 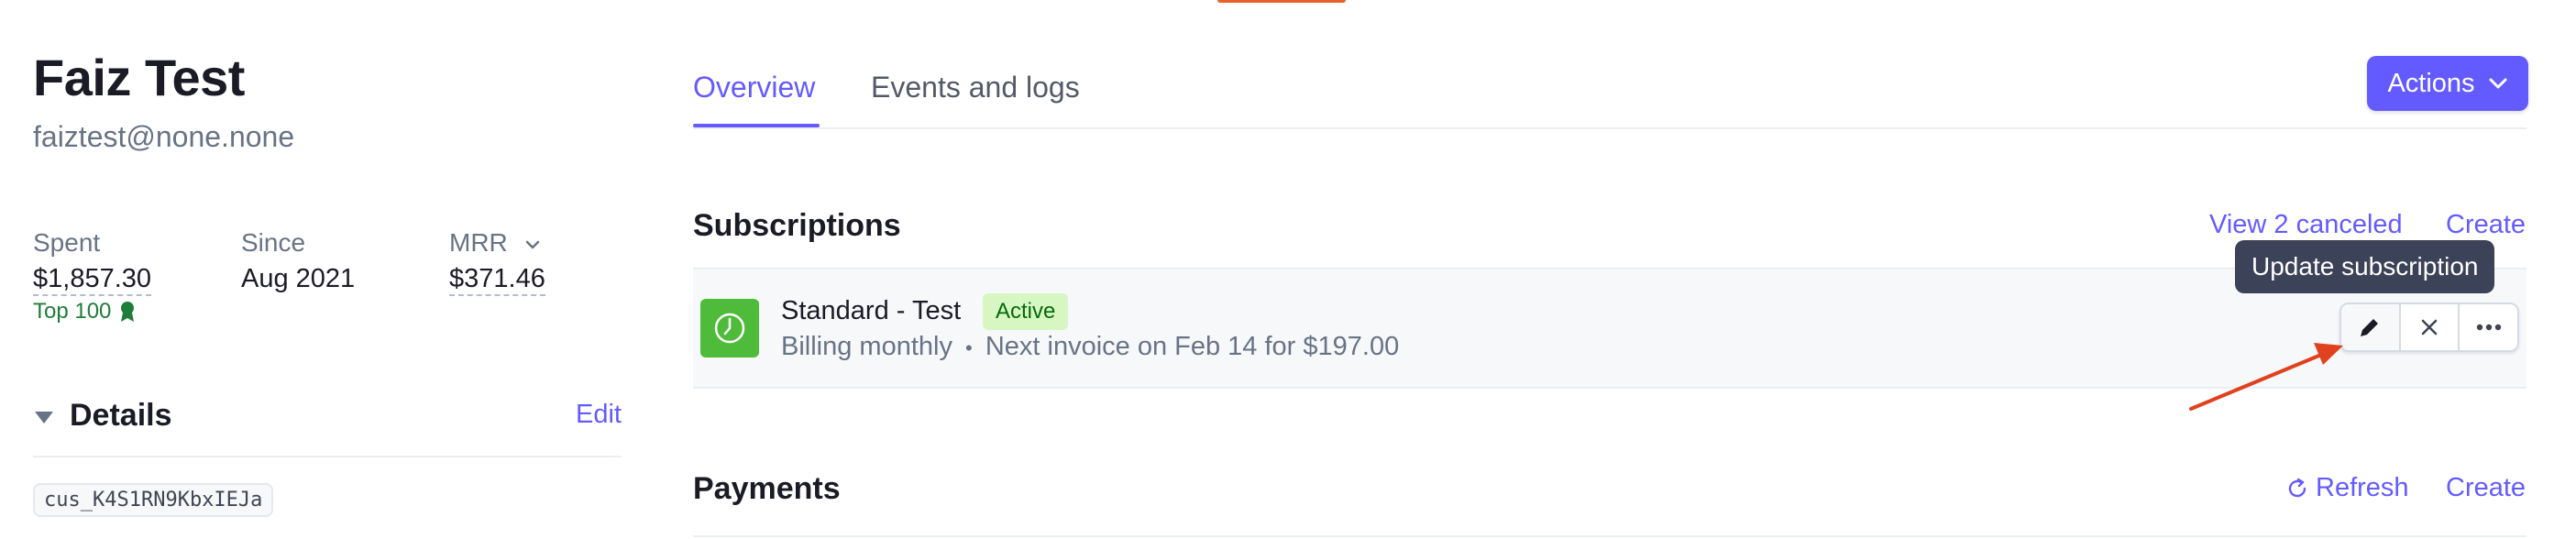 What do you see at coordinates (1281, 1) in the screenshot?
I see `top-accent-bar` at bounding box center [1281, 1].